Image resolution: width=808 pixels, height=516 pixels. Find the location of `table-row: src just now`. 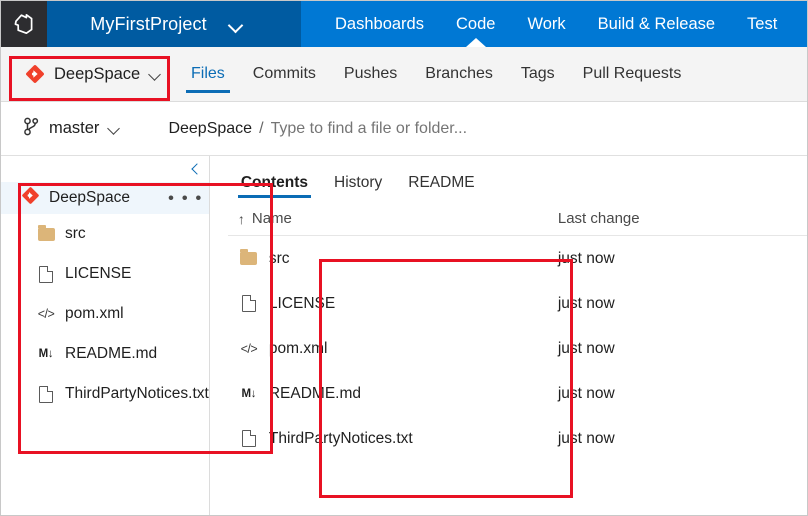

table-row: src just now is located at coordinates (517, 258).